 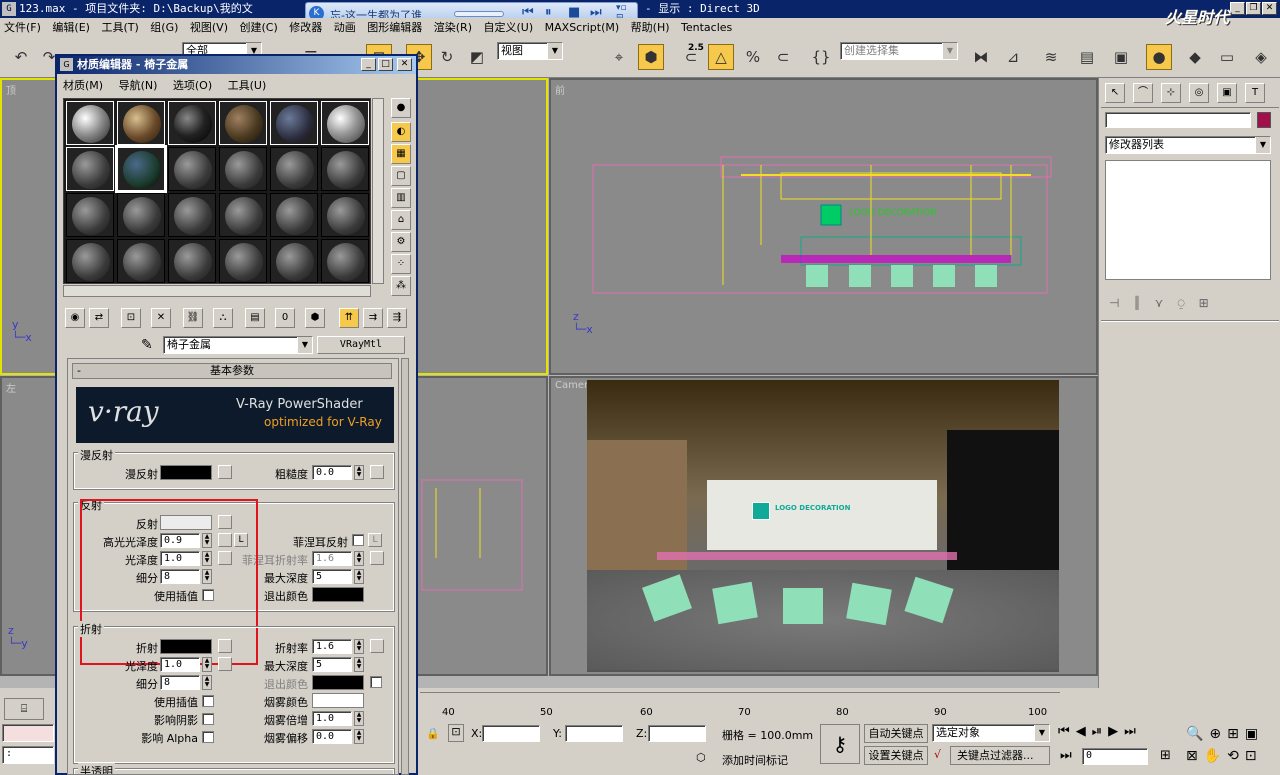 I want to click on object-name-field, so click(x=1178, y=120).